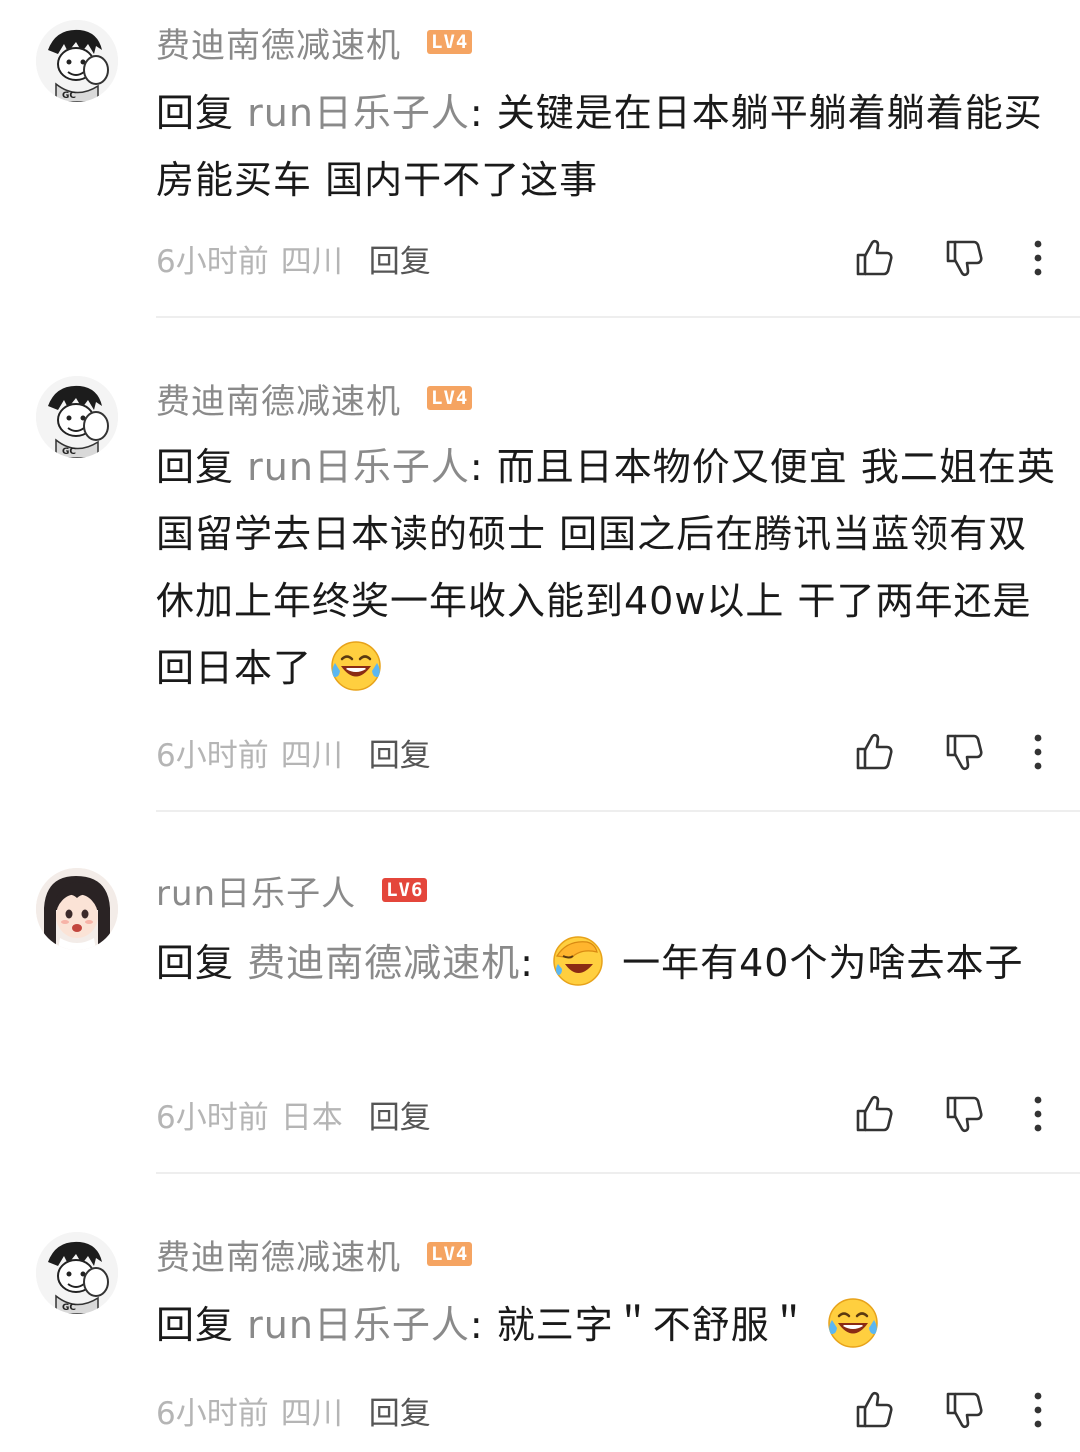 The image size is (1080, 1452). Describe the element at coordinates (383, 963) in the screenshot. I see `reply-target-link: 费迪南德减速机` at that location.